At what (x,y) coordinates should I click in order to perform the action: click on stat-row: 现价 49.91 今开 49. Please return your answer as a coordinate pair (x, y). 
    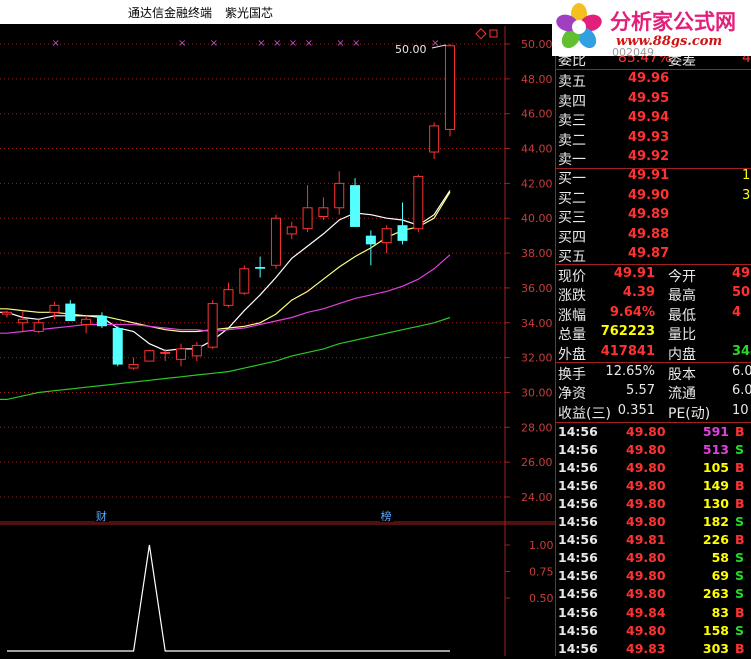
    Looking at the image, I should click on (653, 275).